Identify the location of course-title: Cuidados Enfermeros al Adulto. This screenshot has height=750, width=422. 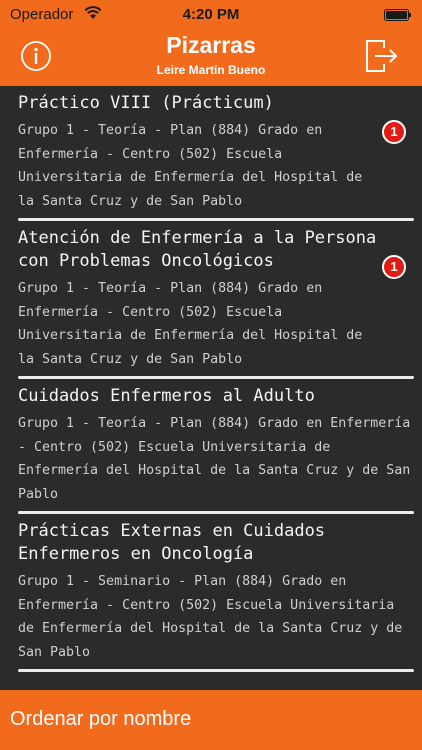
(166, 396).